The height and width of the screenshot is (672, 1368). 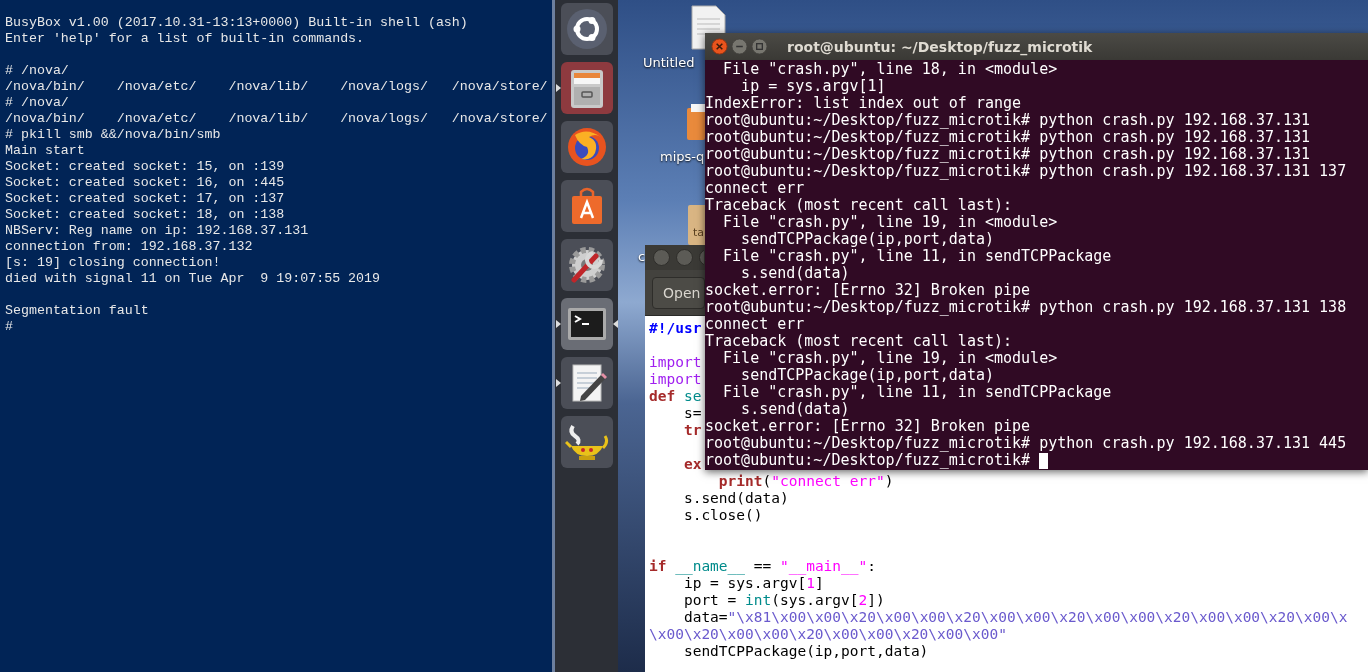 I want to click on ubuntu-logo-icon, so click(x=587, y=29).